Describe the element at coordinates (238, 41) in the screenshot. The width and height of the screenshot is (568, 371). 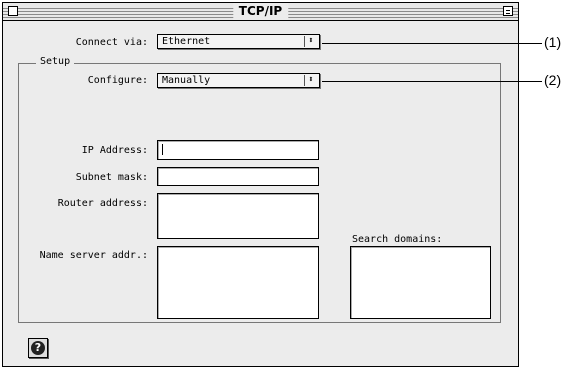
I see `connect-via-popup: Ethernet ⬍` at that location.